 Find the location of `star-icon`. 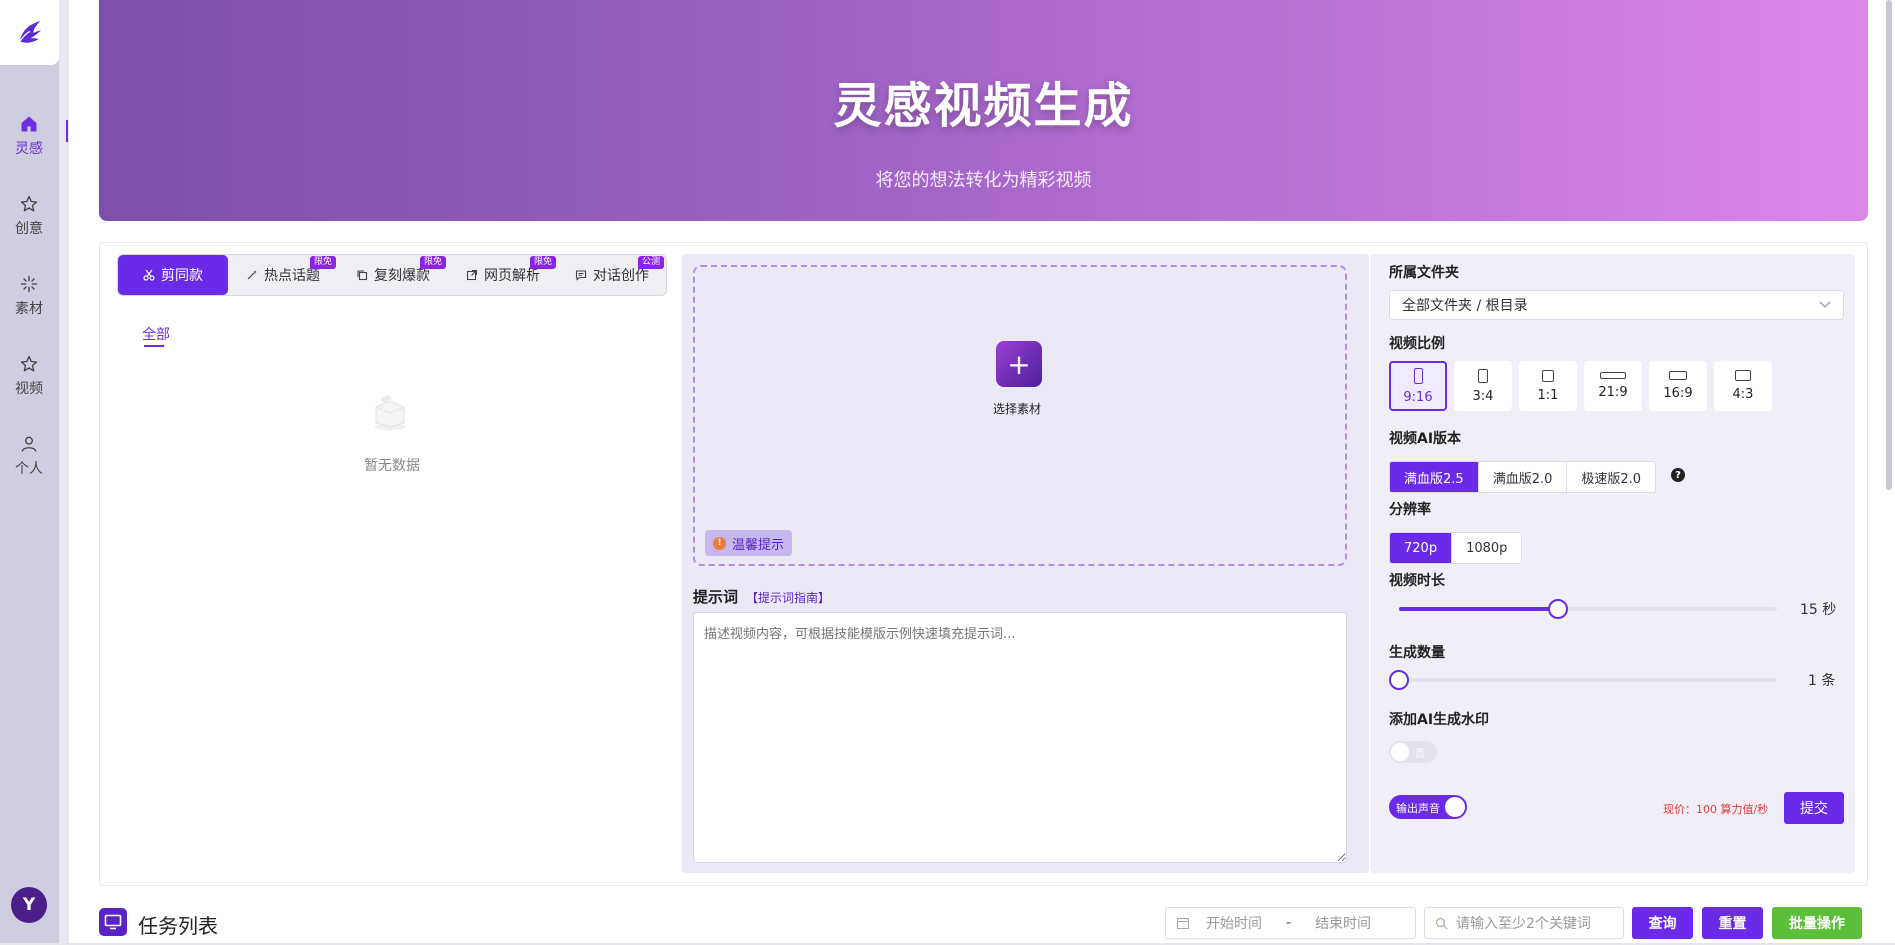

star-icon is located at coordinates (29, 203).